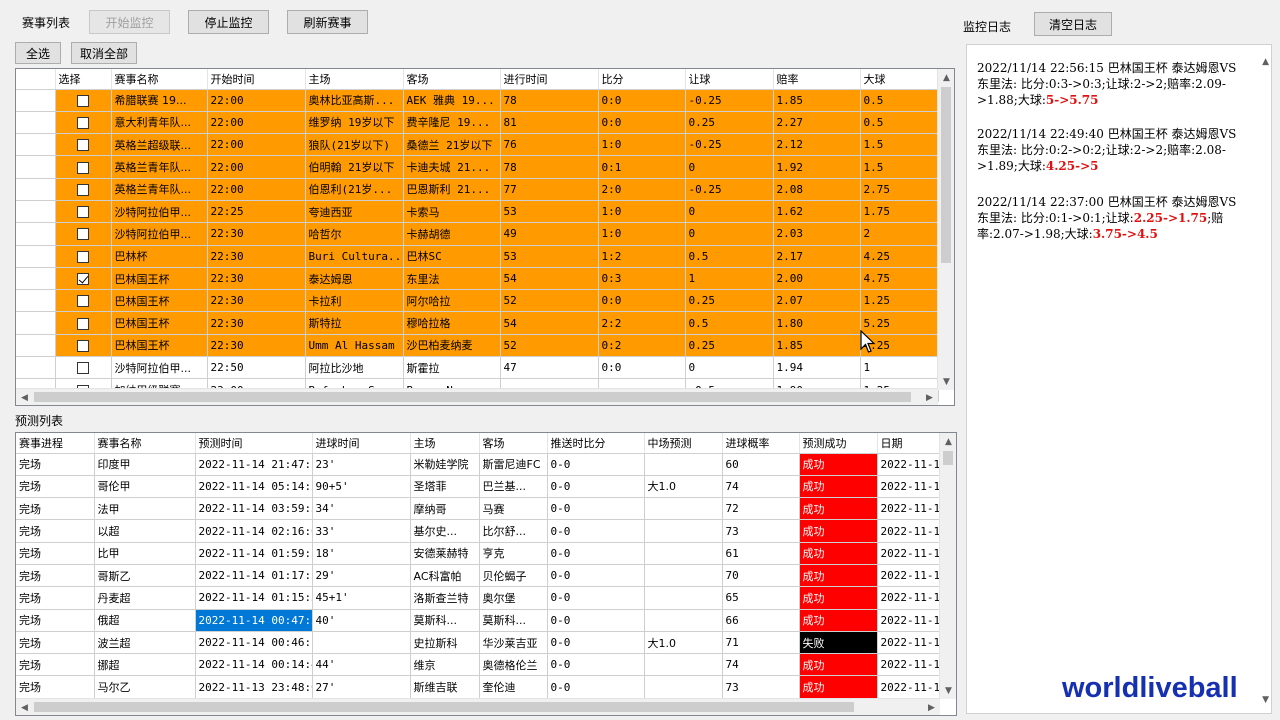 Image resolution: width=1280 pixels, height=720 pixels. What do you see at coordinates (642, 79) in the screenshot?
I see `match-column-header: 比分` at bounding box center [642, 79].